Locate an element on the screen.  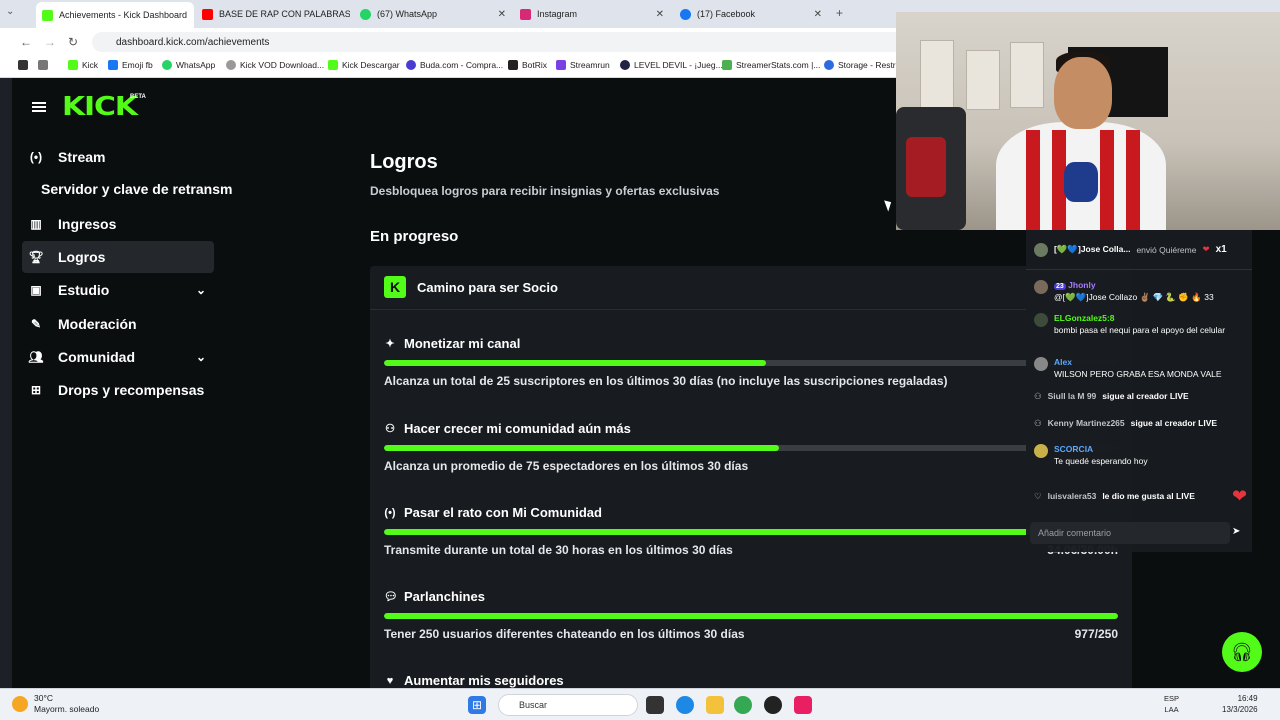
progress-fill is located at coordinates (581, 448).